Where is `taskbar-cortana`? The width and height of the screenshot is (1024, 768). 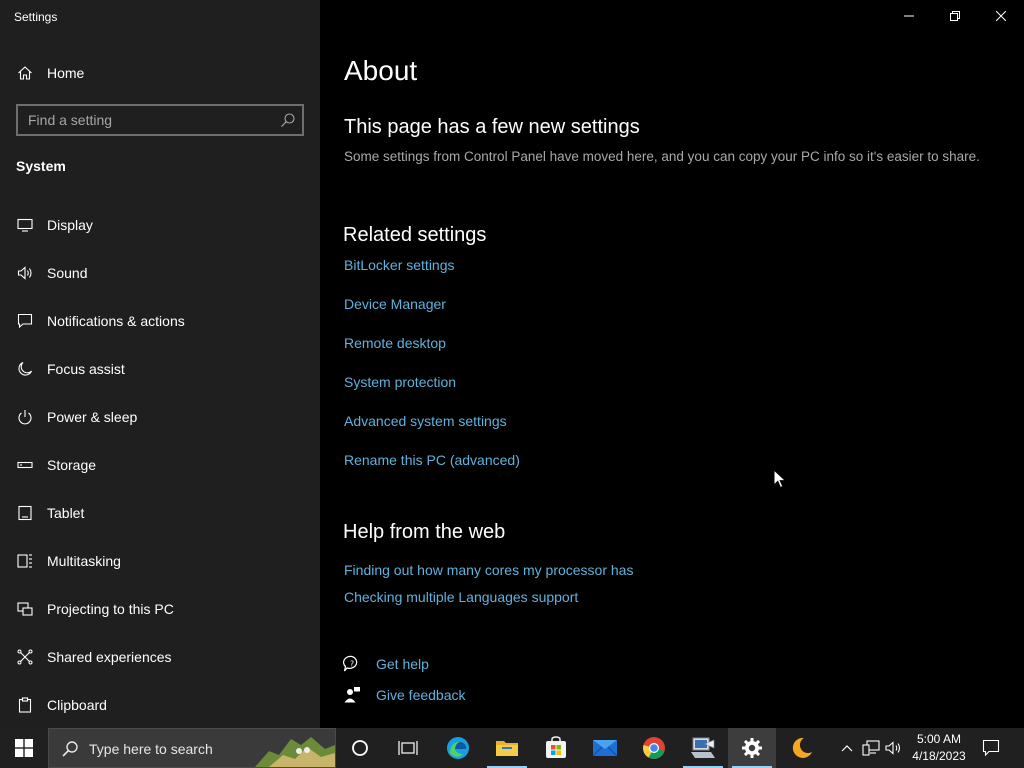
taskbar-cortana is located at coordinates (360, 748).